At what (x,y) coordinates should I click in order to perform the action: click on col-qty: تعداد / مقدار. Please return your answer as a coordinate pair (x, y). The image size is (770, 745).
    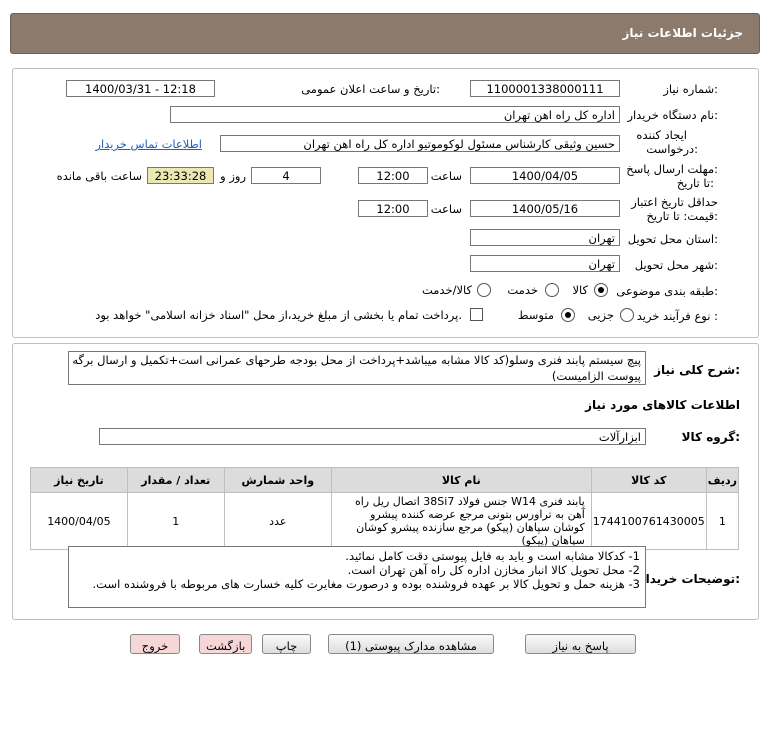
    Looking at the image, I should click on (175, 480).